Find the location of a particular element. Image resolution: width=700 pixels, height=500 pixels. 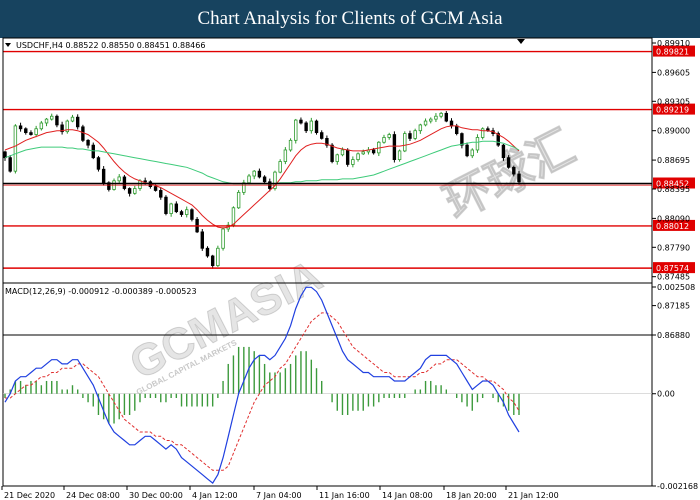

scroll-marker-icon is located at coordinates (521, 41).